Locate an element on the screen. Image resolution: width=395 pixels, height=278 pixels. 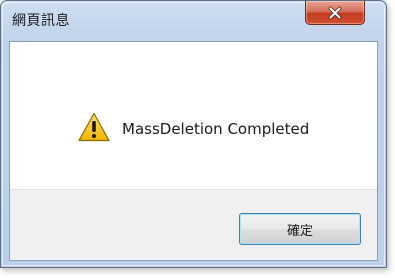
title-bar: 網頁訊息 is located at coordinates (193, 21).